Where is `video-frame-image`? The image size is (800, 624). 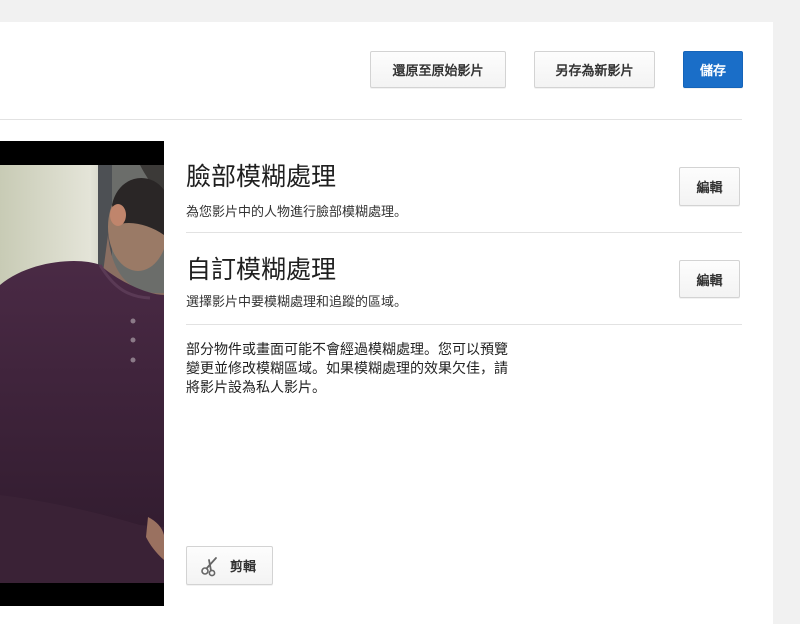
video-frame-image is located at coordinates (82, 374).